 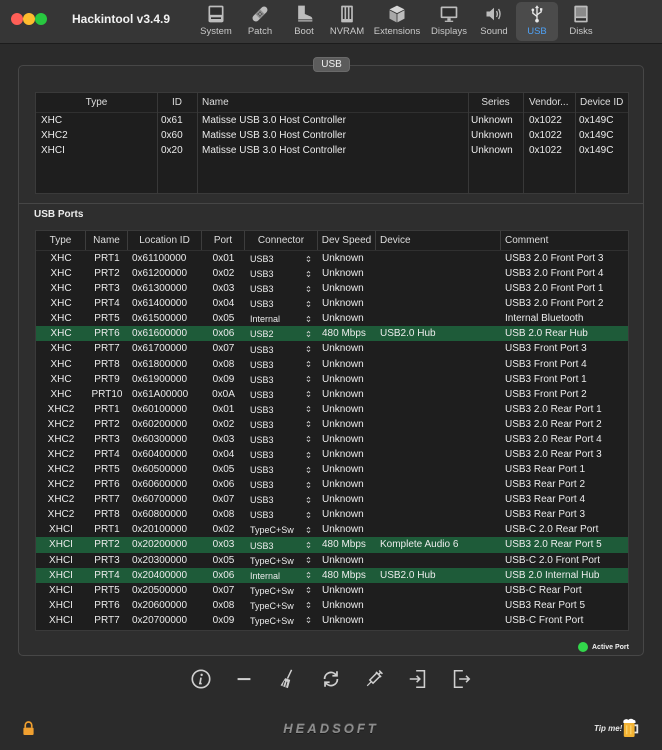 I want to click on export-button, so click(x=461, y=679).